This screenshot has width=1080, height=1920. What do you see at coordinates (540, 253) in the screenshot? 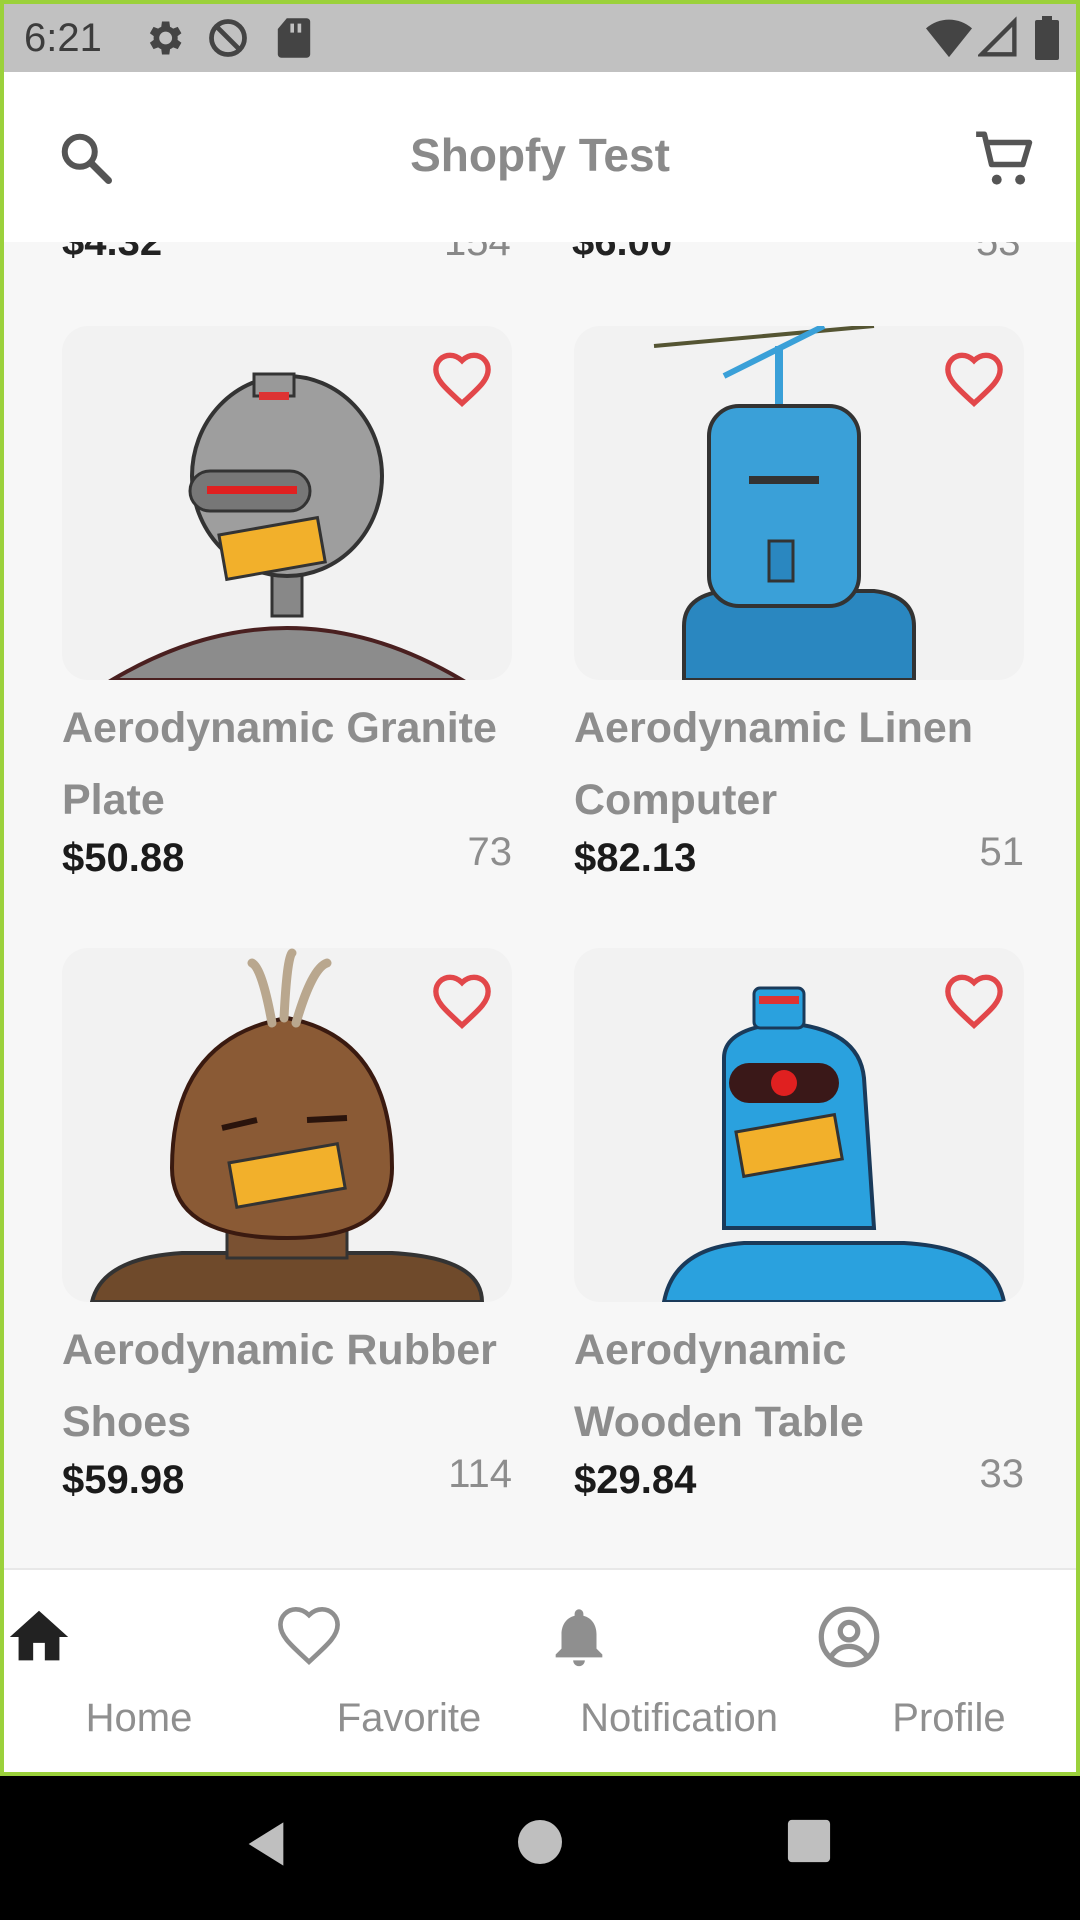
I see `cut-off-row: $4.32 154 $6.00 53` at bounding box center [540, 253].